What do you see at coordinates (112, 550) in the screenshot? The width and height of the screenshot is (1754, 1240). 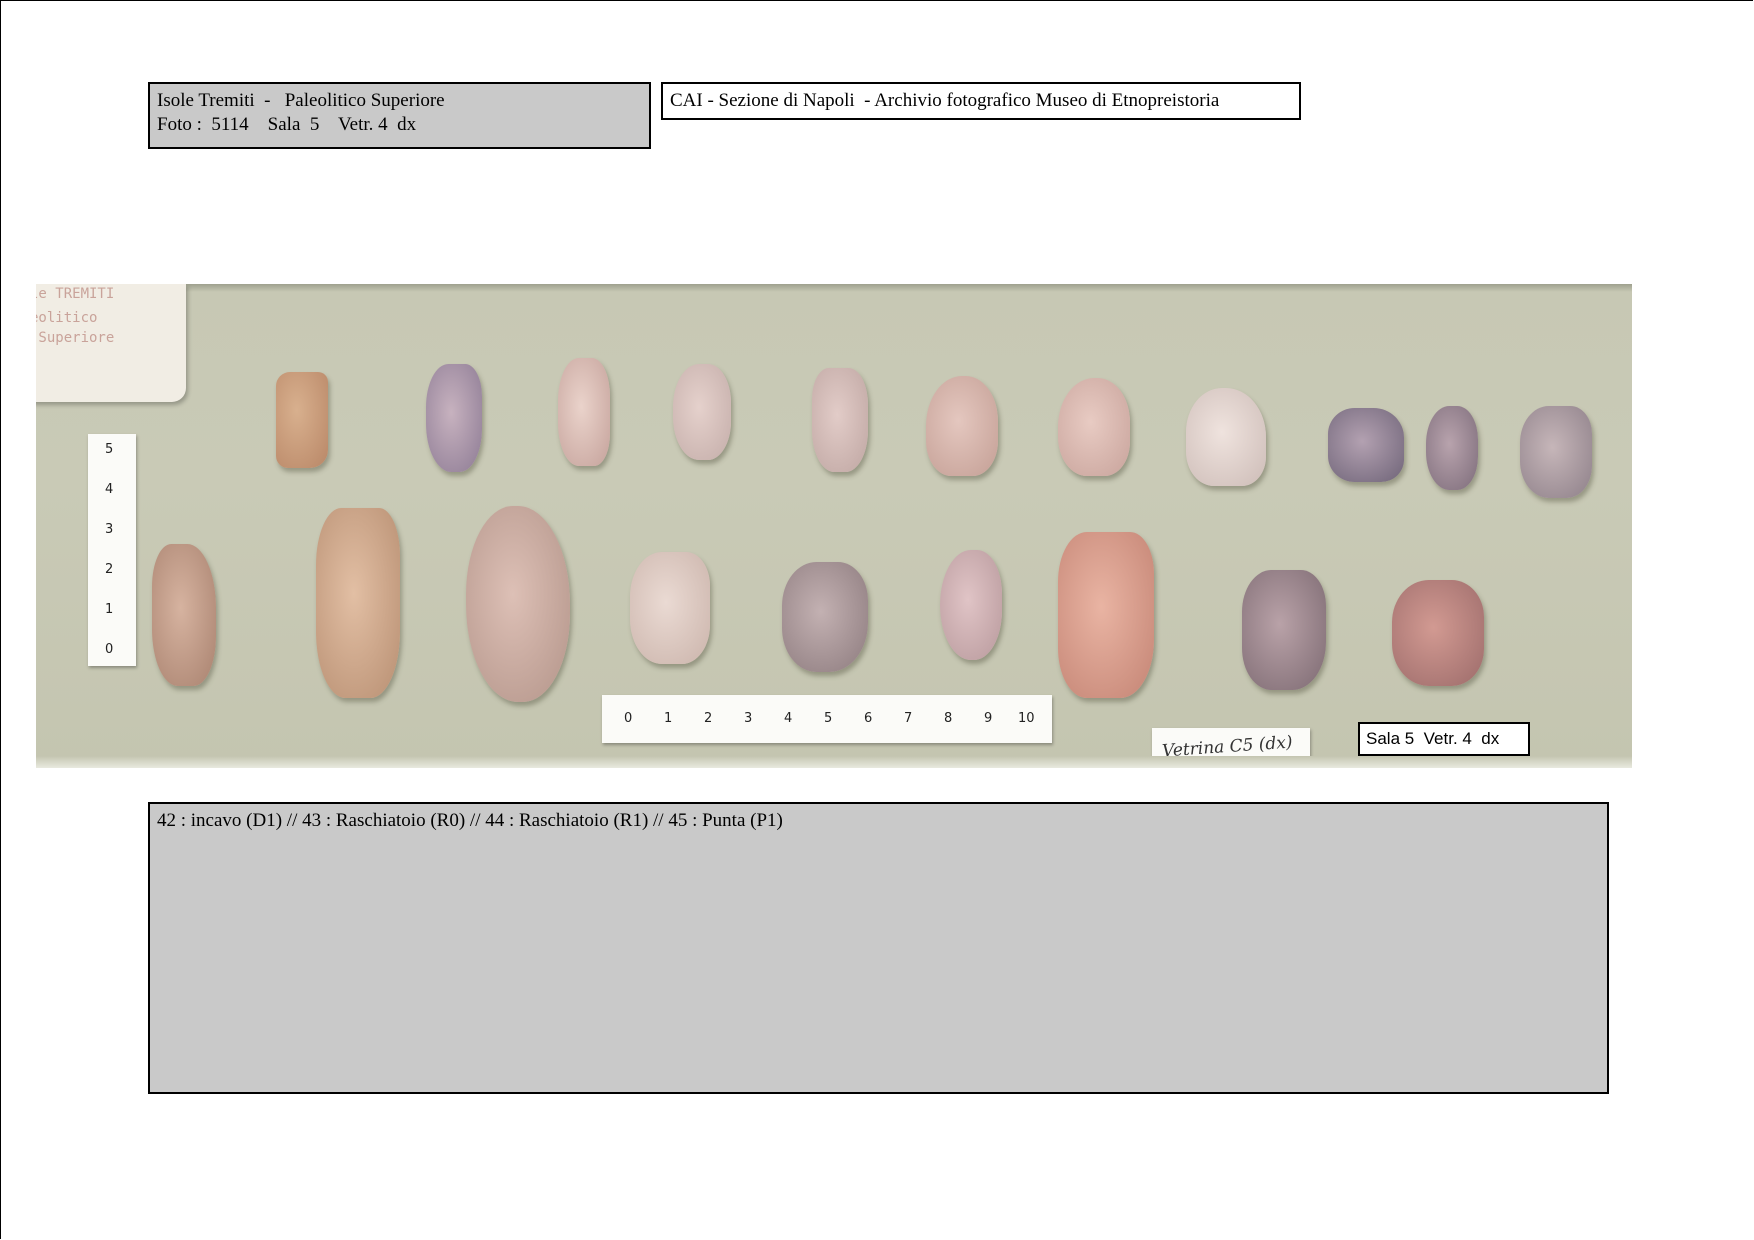 I see `vertical-scale-ruler: 0 1 2 3 4 5` at bounding box center [112, 550].